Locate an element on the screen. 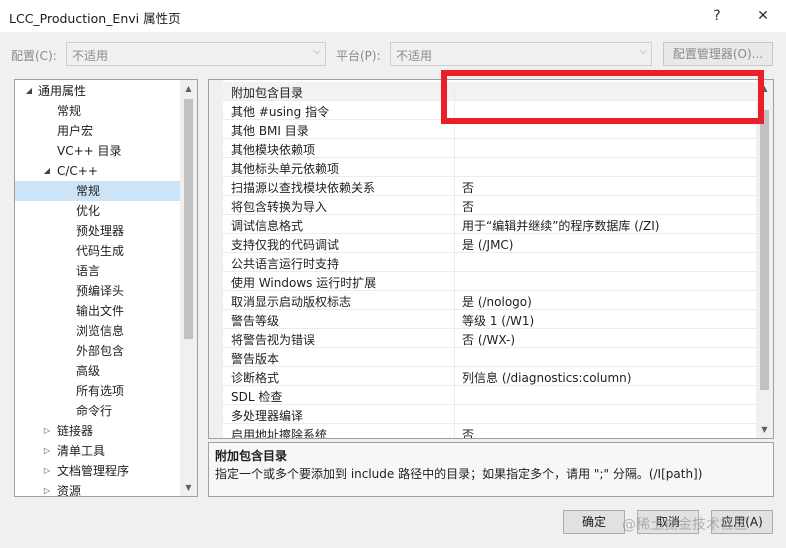 The image size is (786, 548). property-value: 列信息 (/diagnostics:column) is located at coordinates (546, 377).